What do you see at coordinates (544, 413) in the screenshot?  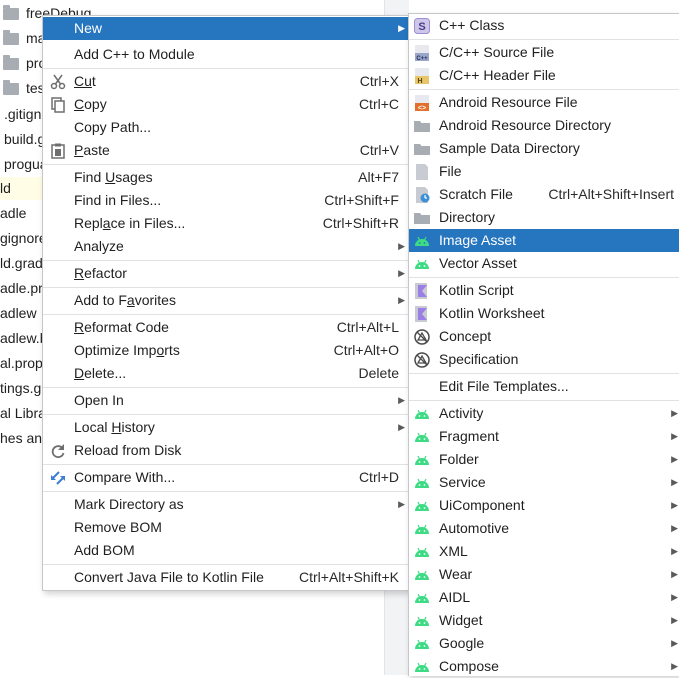 I see `submenu-item-activity: Activity ▶` at bounding box center [544, 413].